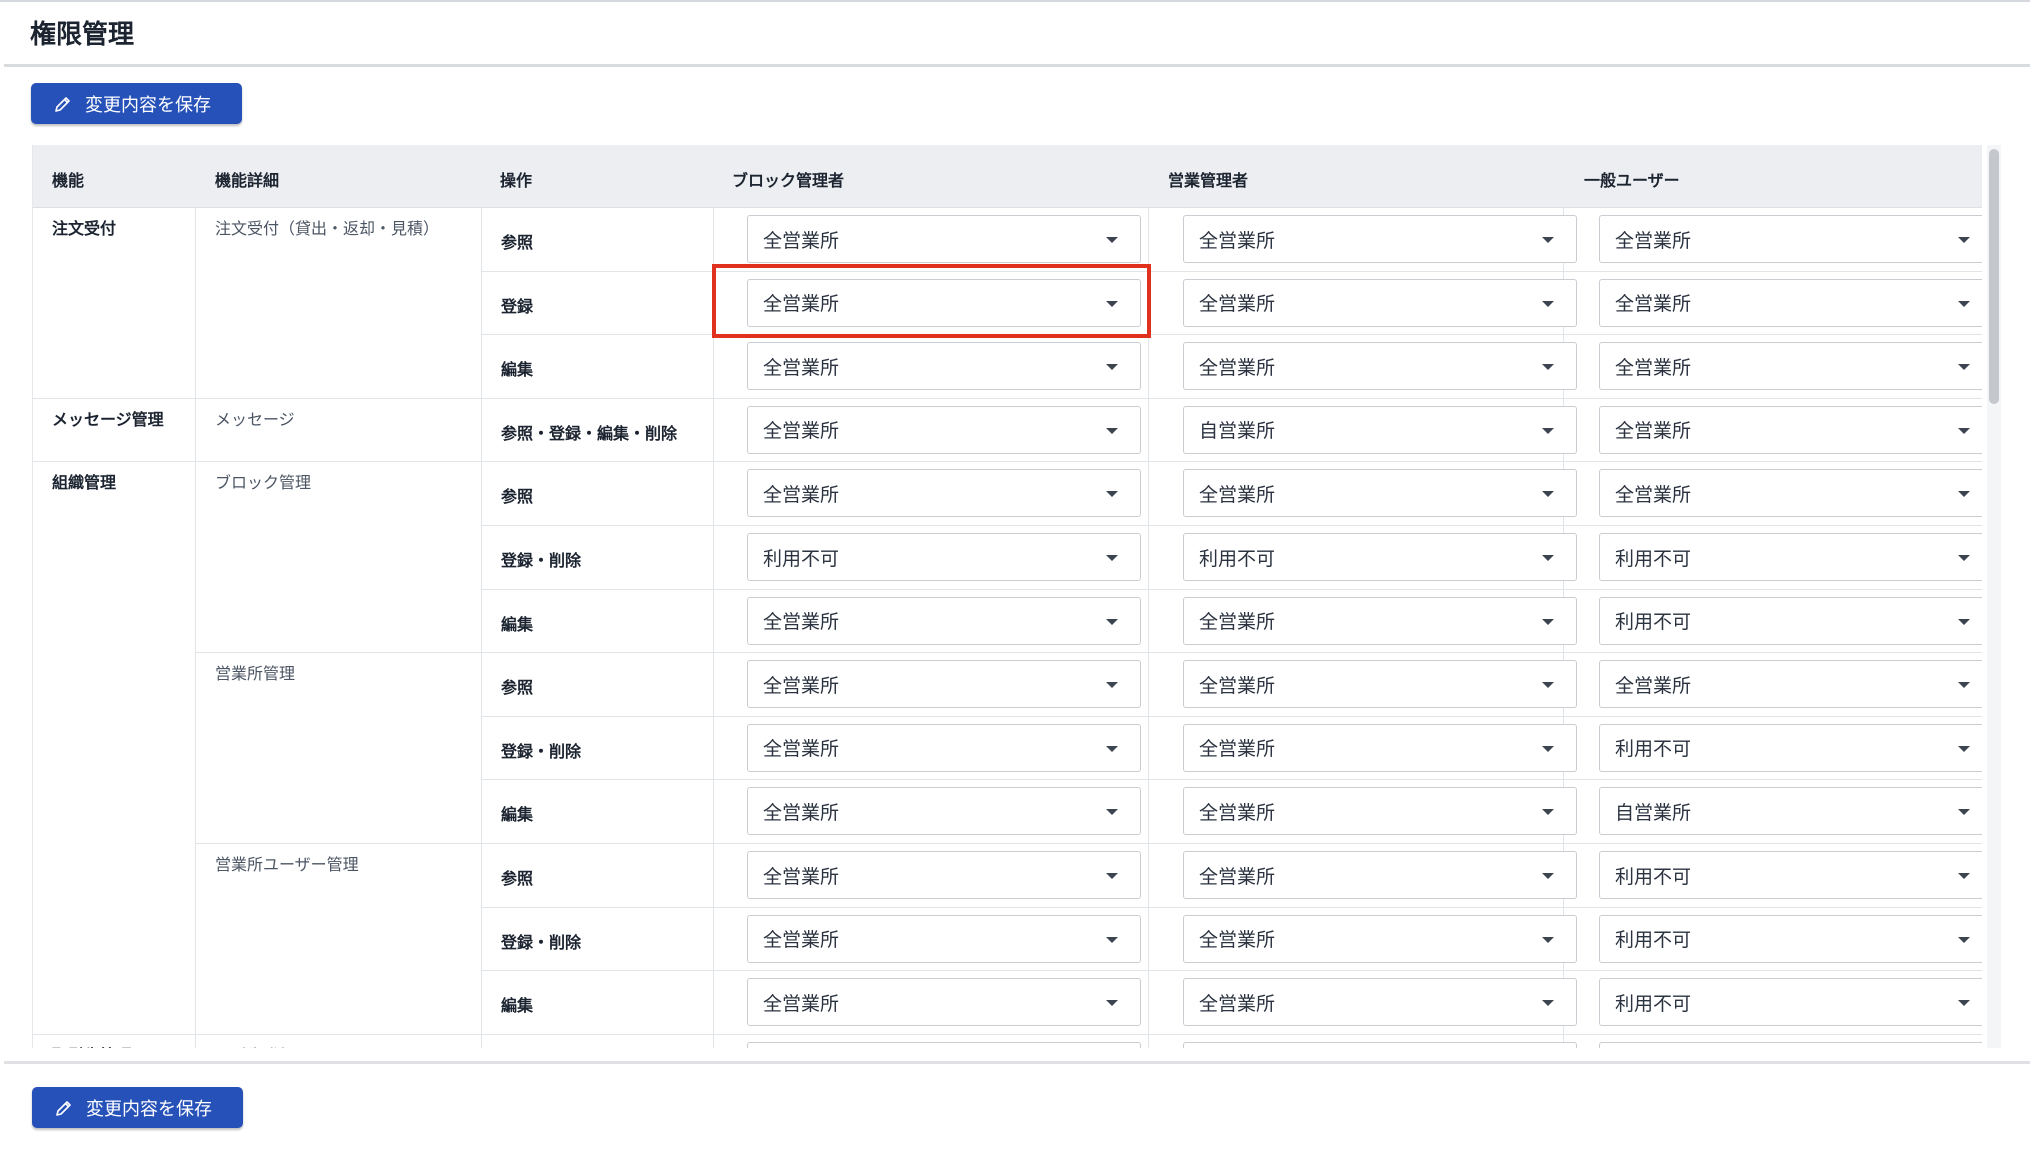 This screenshot has width=2030, height=1152. What do you see at coordinates (1380, 557) in the screenshot?
I see `select-sales-admin: 利用不可` at bounding box center [1380, 557].